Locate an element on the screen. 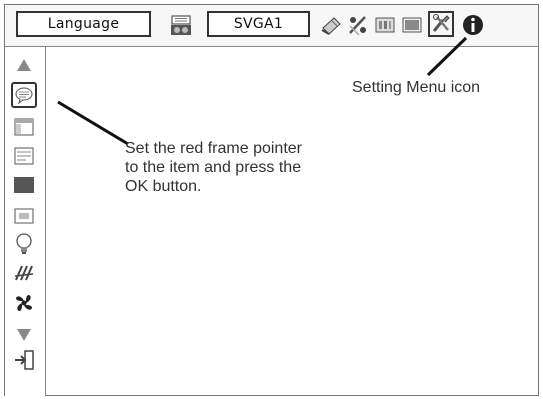 This screenshot has width=543, height=399. pointer-callout-line3: OK button. is located at coordinates (163, 186).